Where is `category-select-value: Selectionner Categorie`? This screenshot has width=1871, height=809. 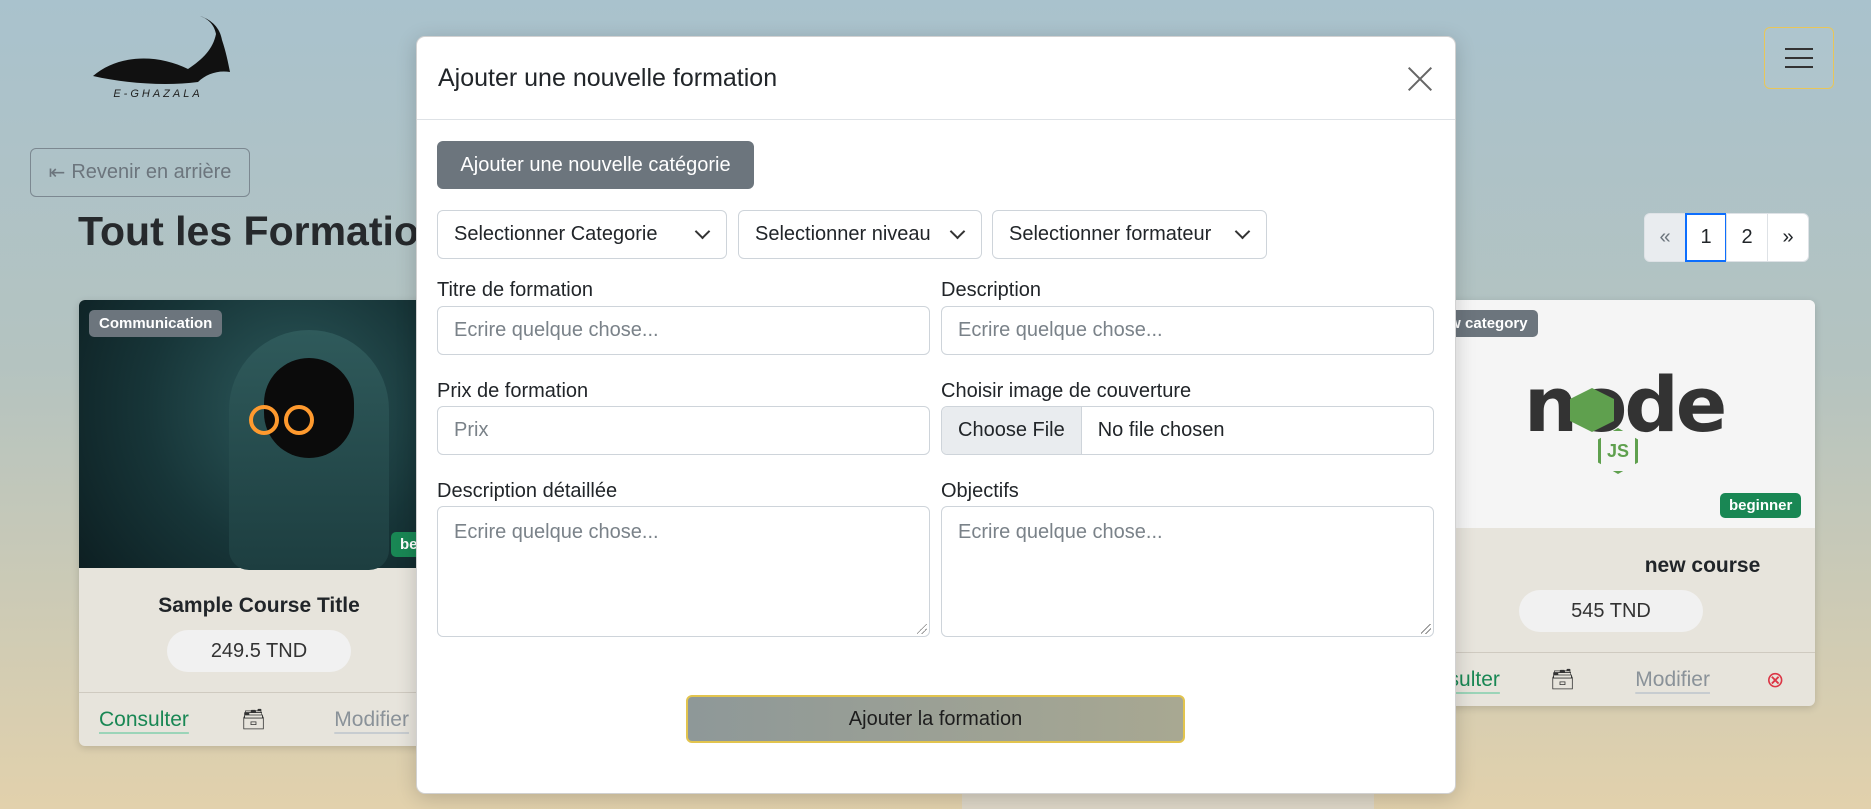 category-select-value: Selectionner Categorie is located at coordinates (556, 234).